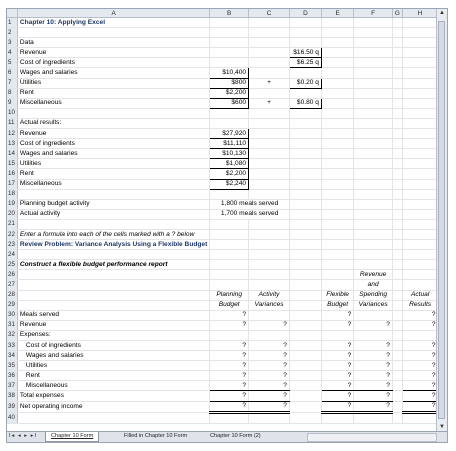 This screenshot has width=456, height=451. What do you see at coordinates (114, 164) in the screenshot?
I see `actual-label: Utilities` at bounding box center [114, 164].